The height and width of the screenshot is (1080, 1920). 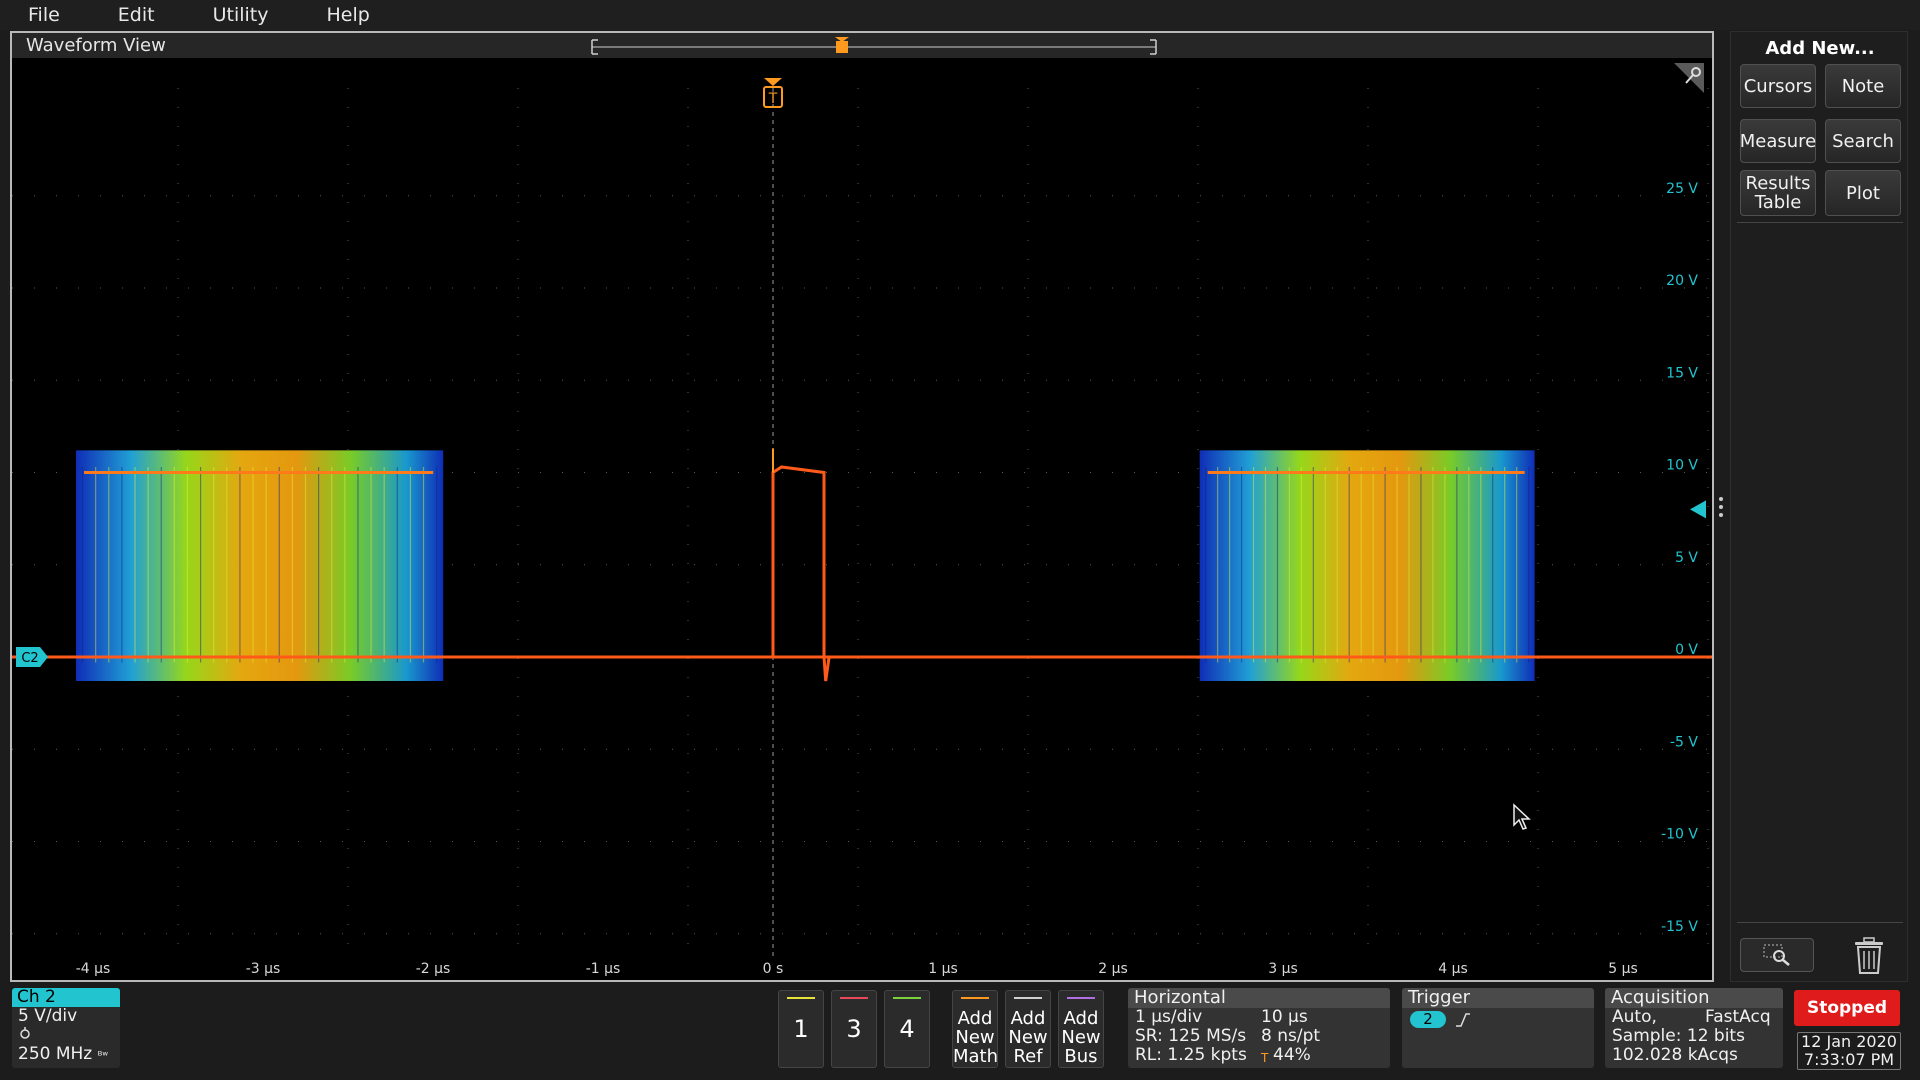 I want to click on menu-file: File, so click(x=44, y=15).